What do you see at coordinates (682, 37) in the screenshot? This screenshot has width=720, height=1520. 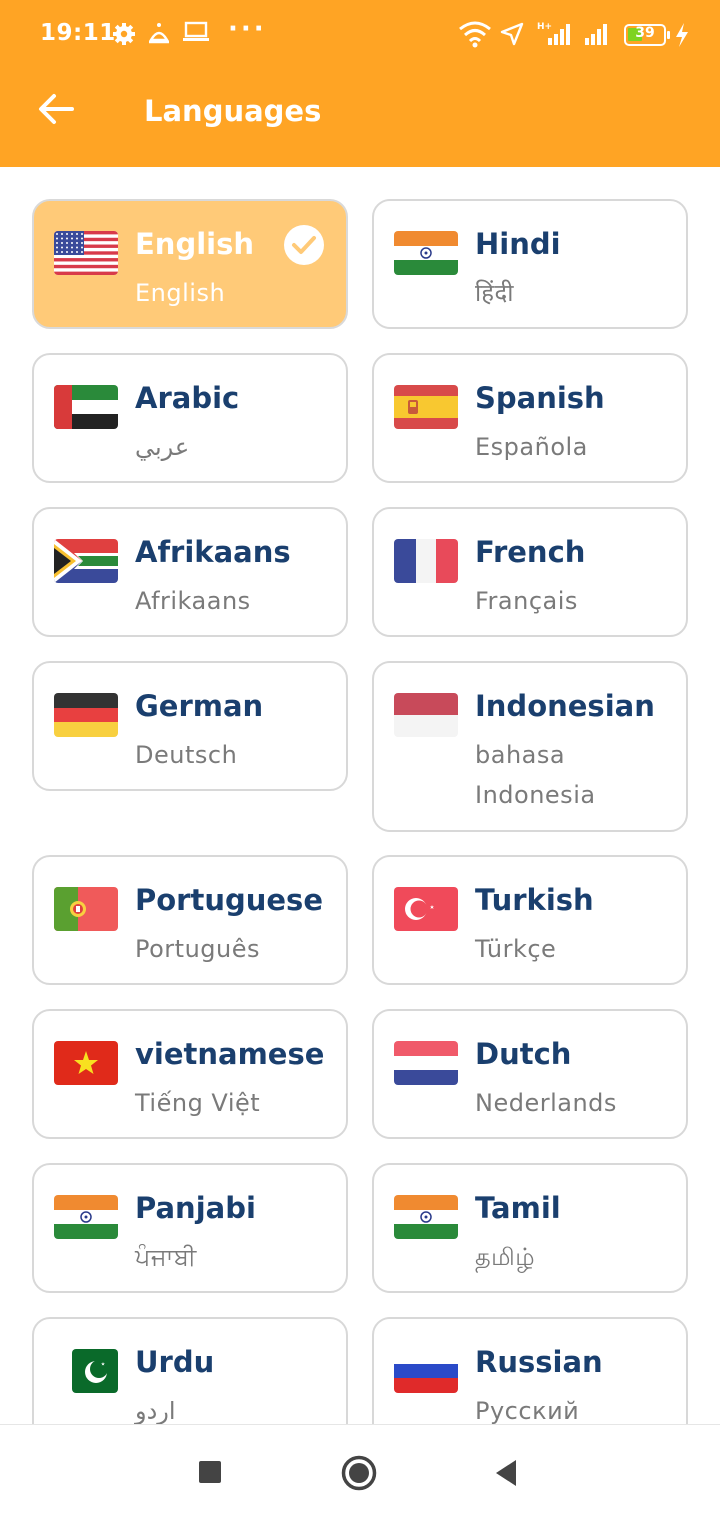 I see `charging-icon` at bounding box center [682, 37].